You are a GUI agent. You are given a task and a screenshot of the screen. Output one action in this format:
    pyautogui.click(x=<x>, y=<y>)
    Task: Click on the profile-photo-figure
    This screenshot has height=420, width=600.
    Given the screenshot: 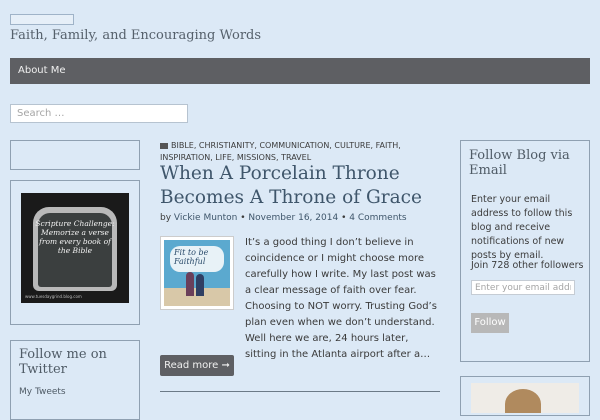 What is the action you would take?
    pyautogui.click(x=523, y=401)
    